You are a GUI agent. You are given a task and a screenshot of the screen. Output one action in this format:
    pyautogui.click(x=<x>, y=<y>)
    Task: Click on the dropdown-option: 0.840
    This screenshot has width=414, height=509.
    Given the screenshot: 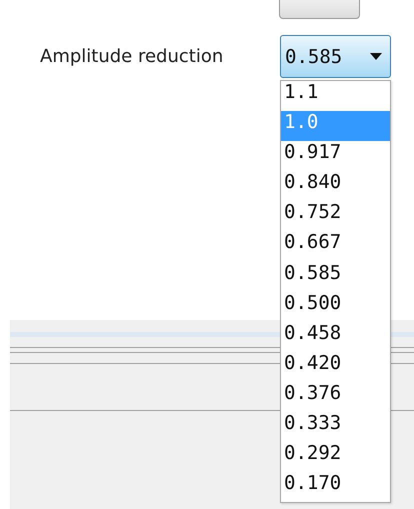 What is the action you would take?
    pyautogui.click(x=335, y=186)
    